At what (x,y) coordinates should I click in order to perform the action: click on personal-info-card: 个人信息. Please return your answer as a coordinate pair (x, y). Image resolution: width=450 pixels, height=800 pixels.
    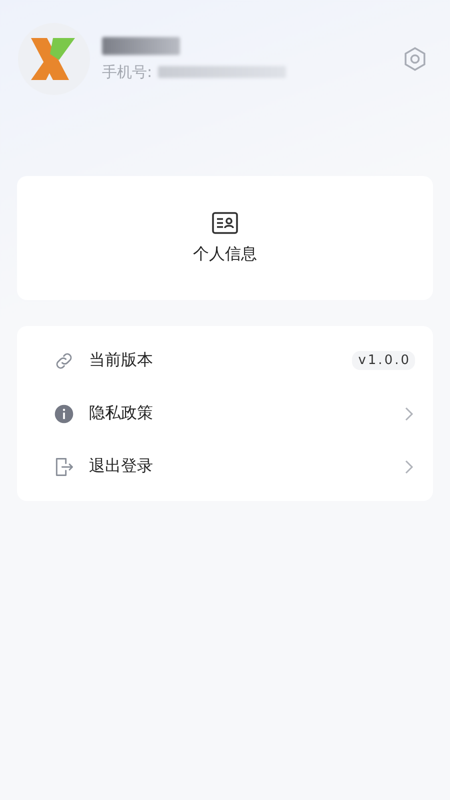
    Looking at the image, I should click on (225, 238).